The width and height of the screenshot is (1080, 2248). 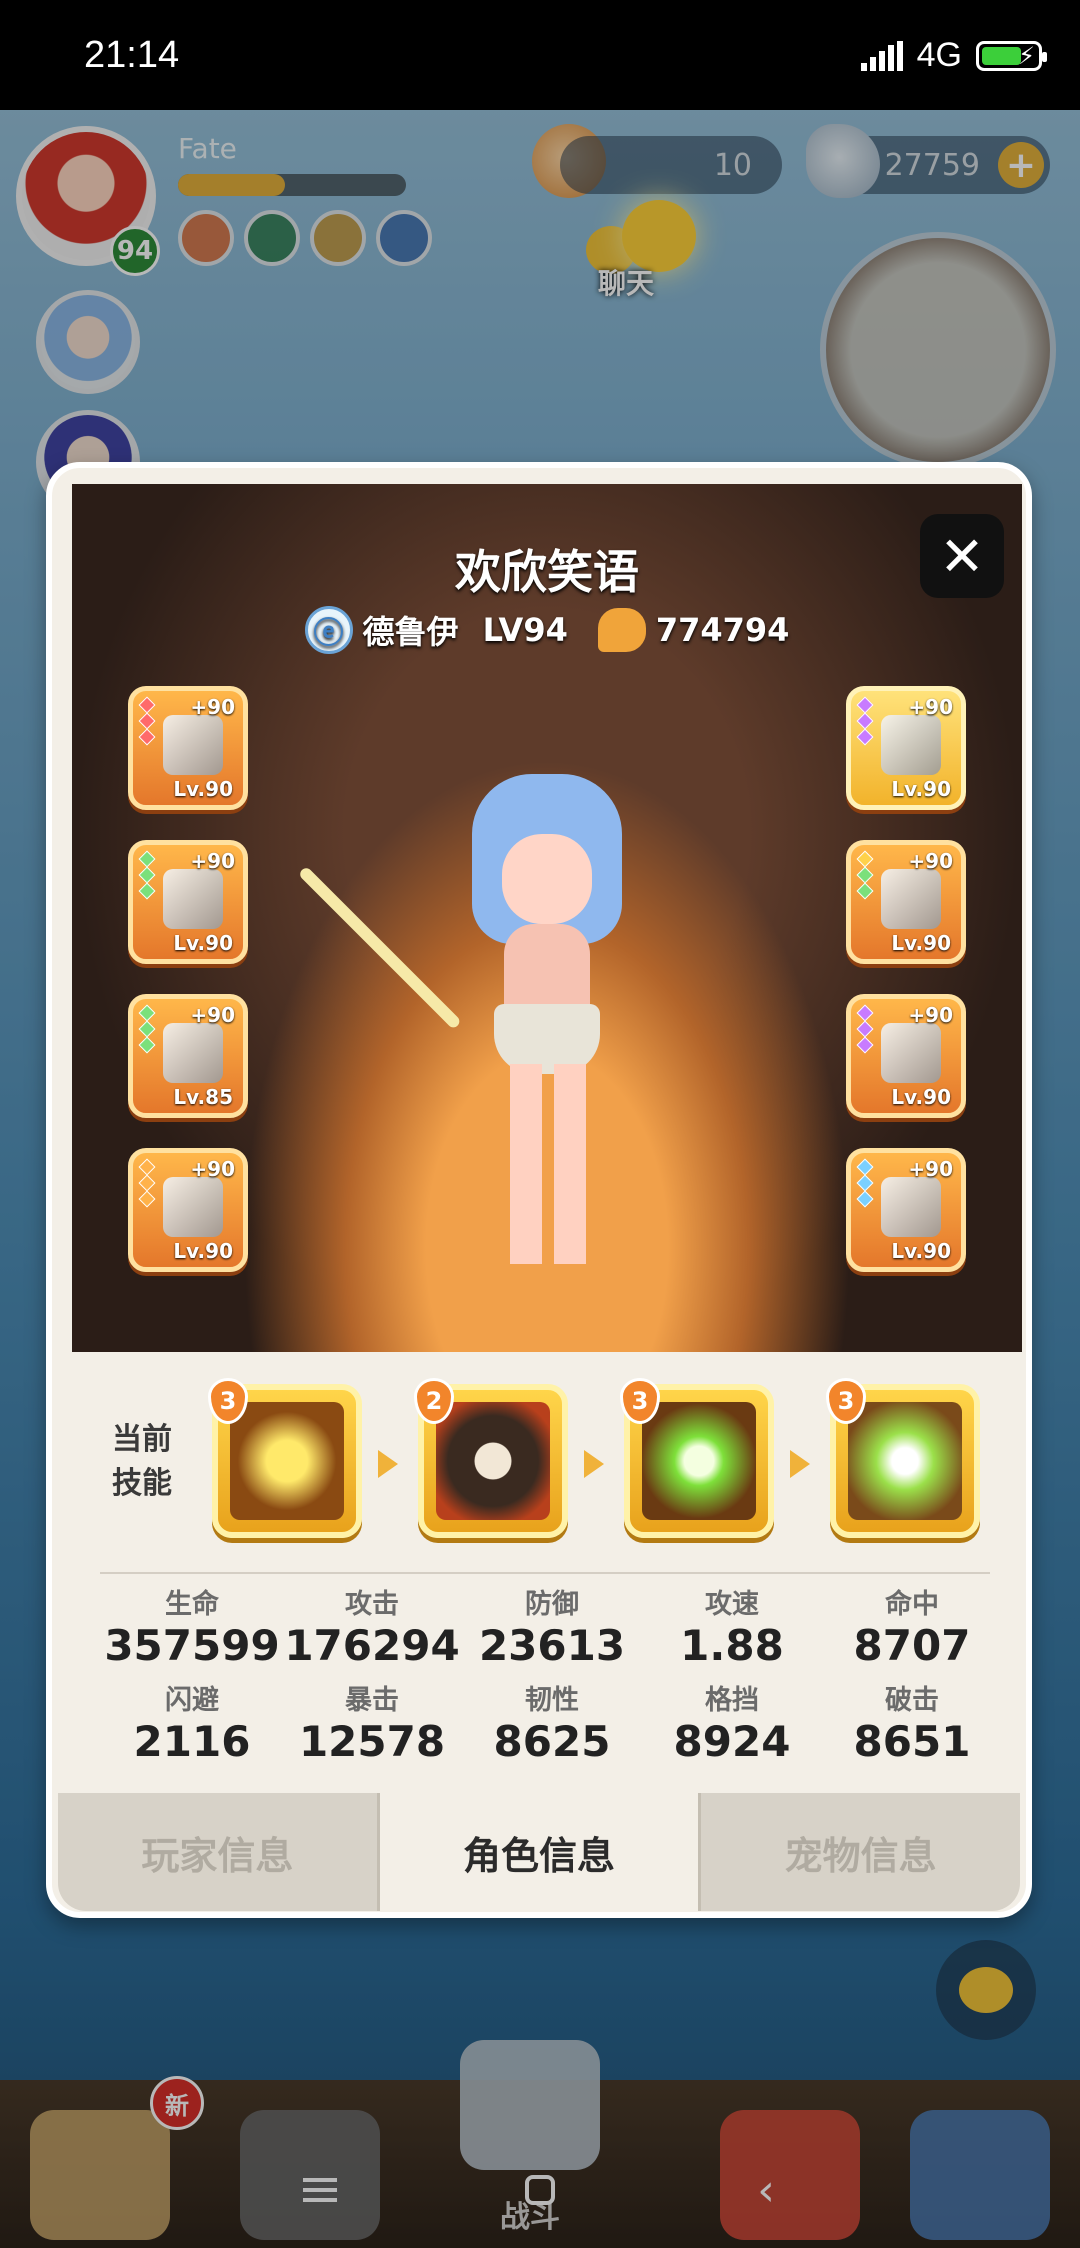 What do you see at coordinates (379, 947) in the screenshot?
I see `spear-weapon` at bounding box center [379, 947].